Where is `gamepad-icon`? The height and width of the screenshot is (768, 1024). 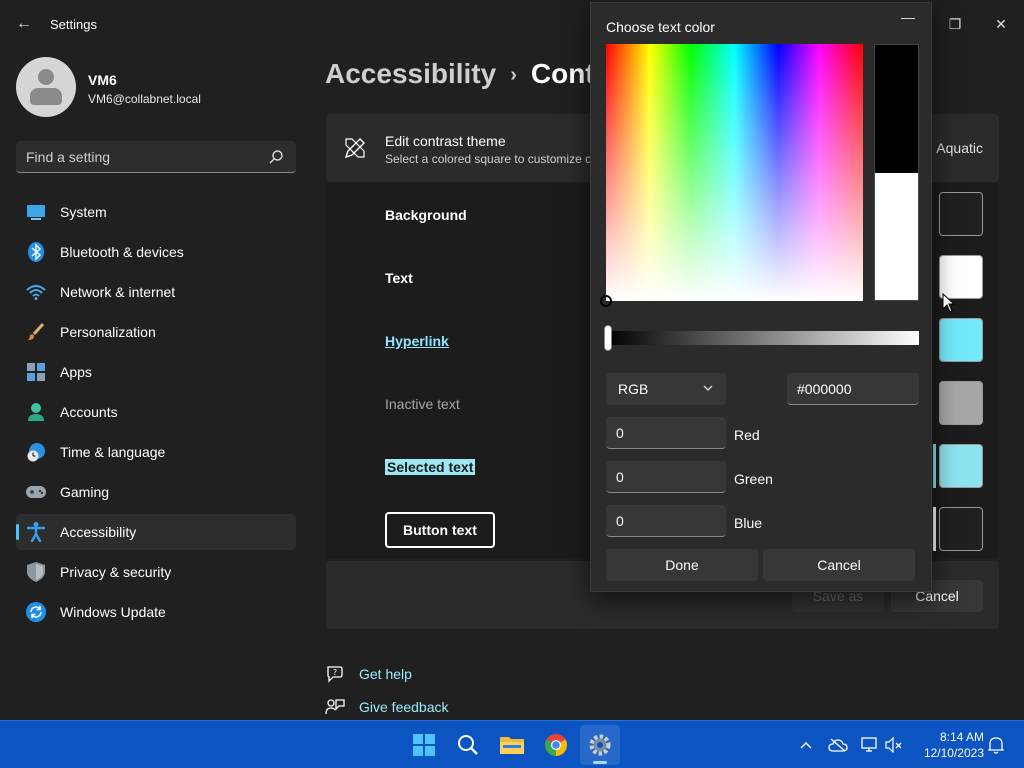 gamepad-icon is located at coordinates (36, 492).